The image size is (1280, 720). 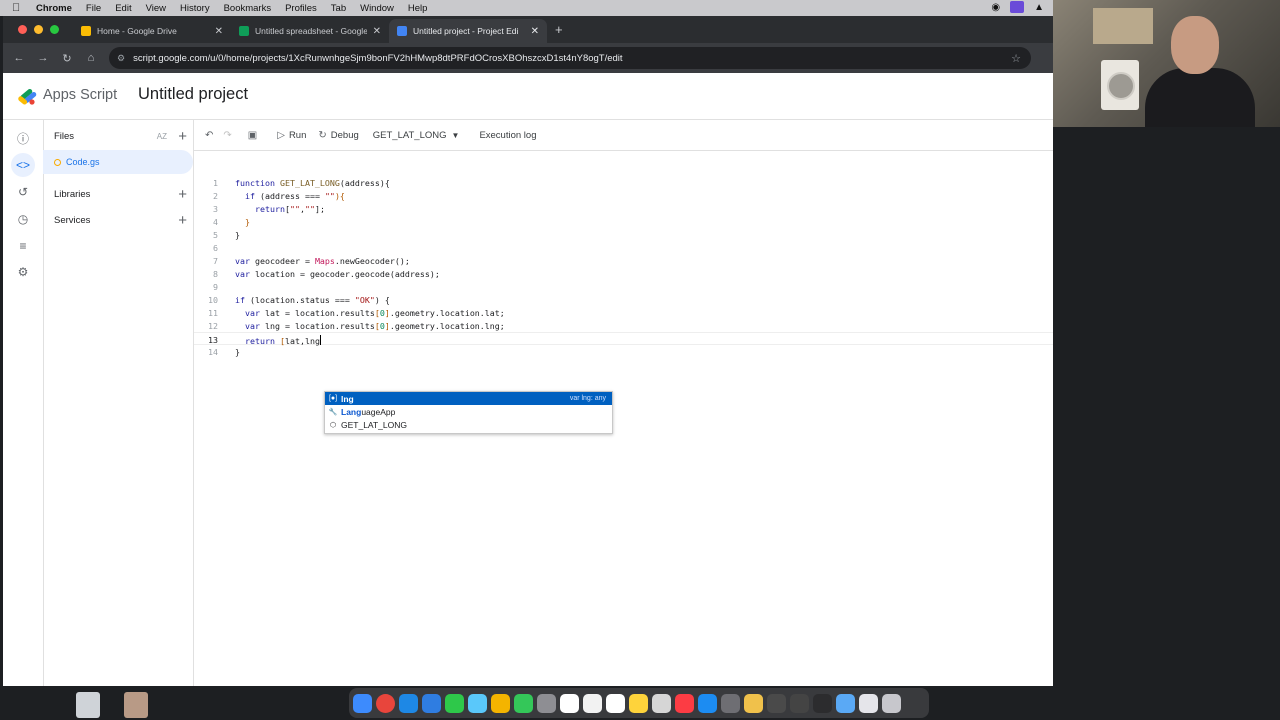 What do you see at coordinates (523, 703) in the screenshot?
I see `facetime-icon` at bounding box center [523, 703].